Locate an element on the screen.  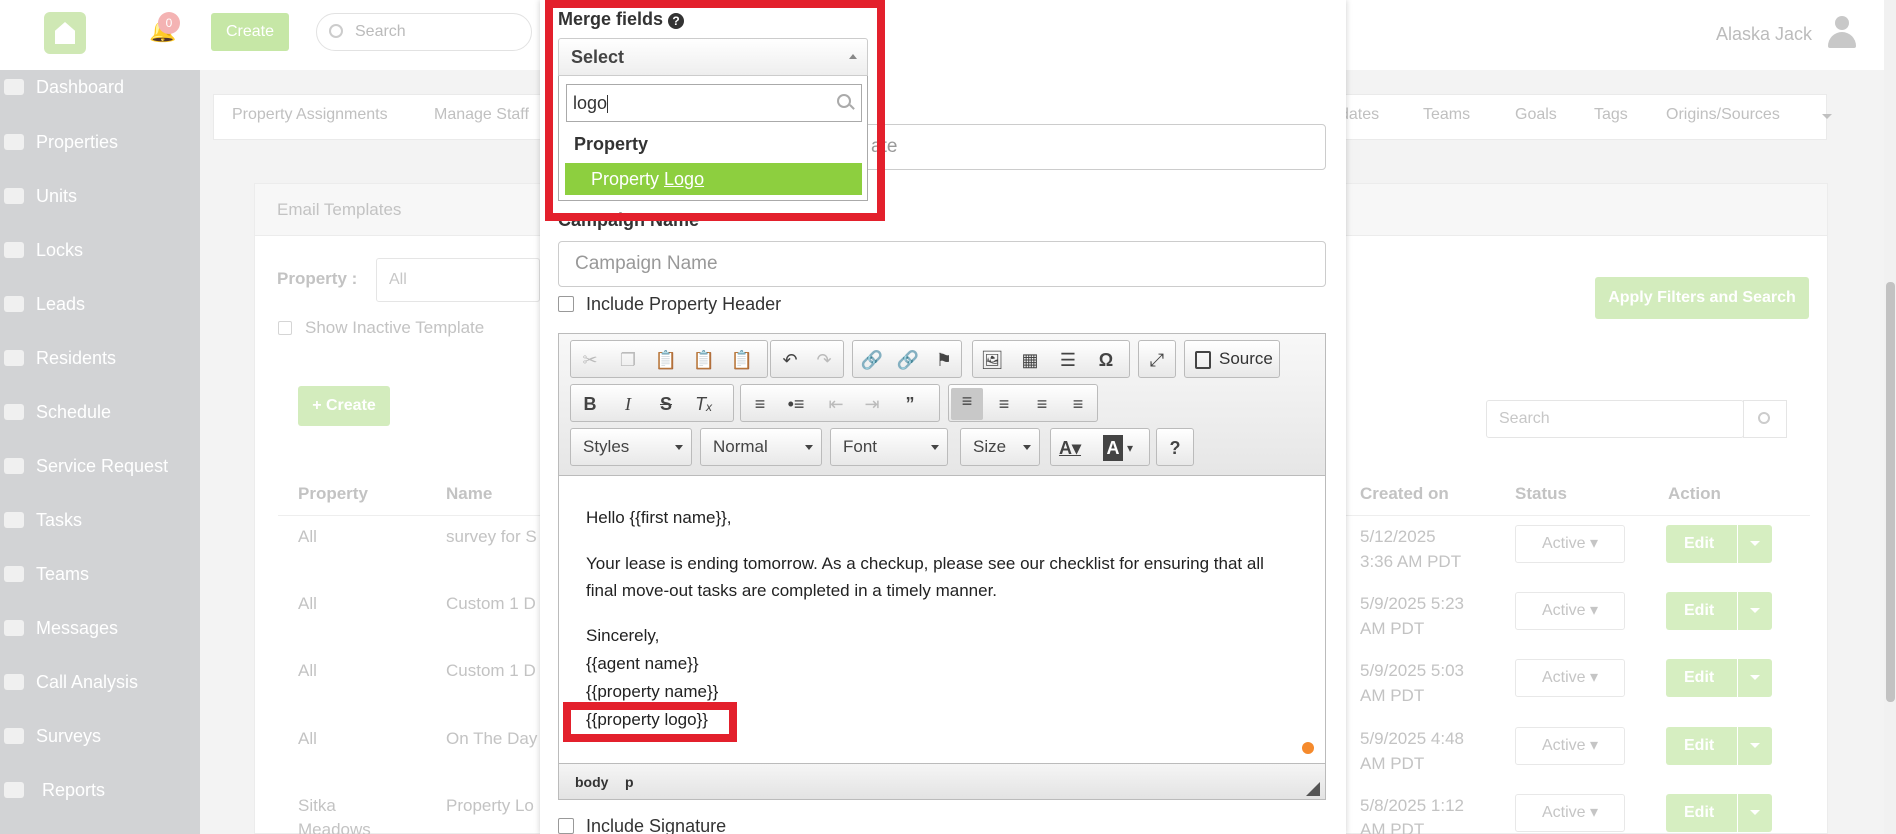
numbered-list-icon: ≡ is located at coordinates (760, 404).